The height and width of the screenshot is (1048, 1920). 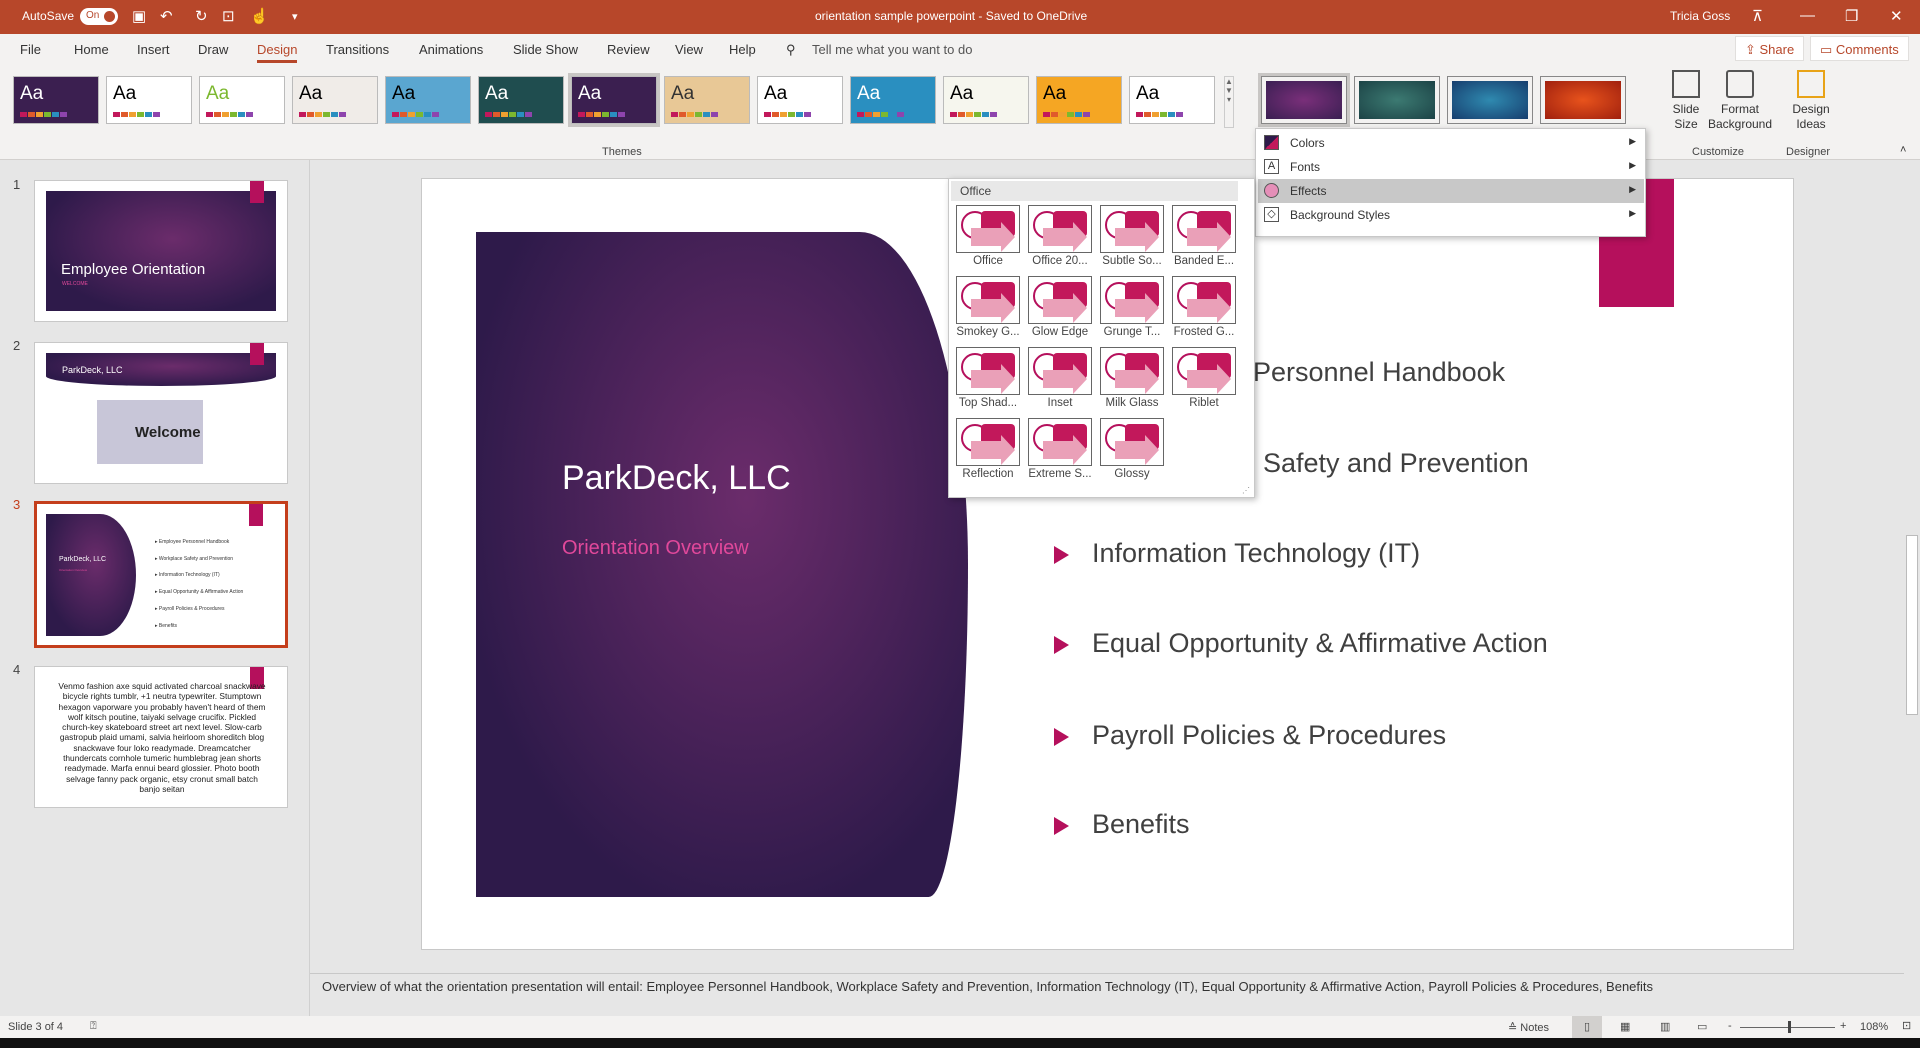 I want to click on autosave-toggle: On, so click(x=99, y=16).